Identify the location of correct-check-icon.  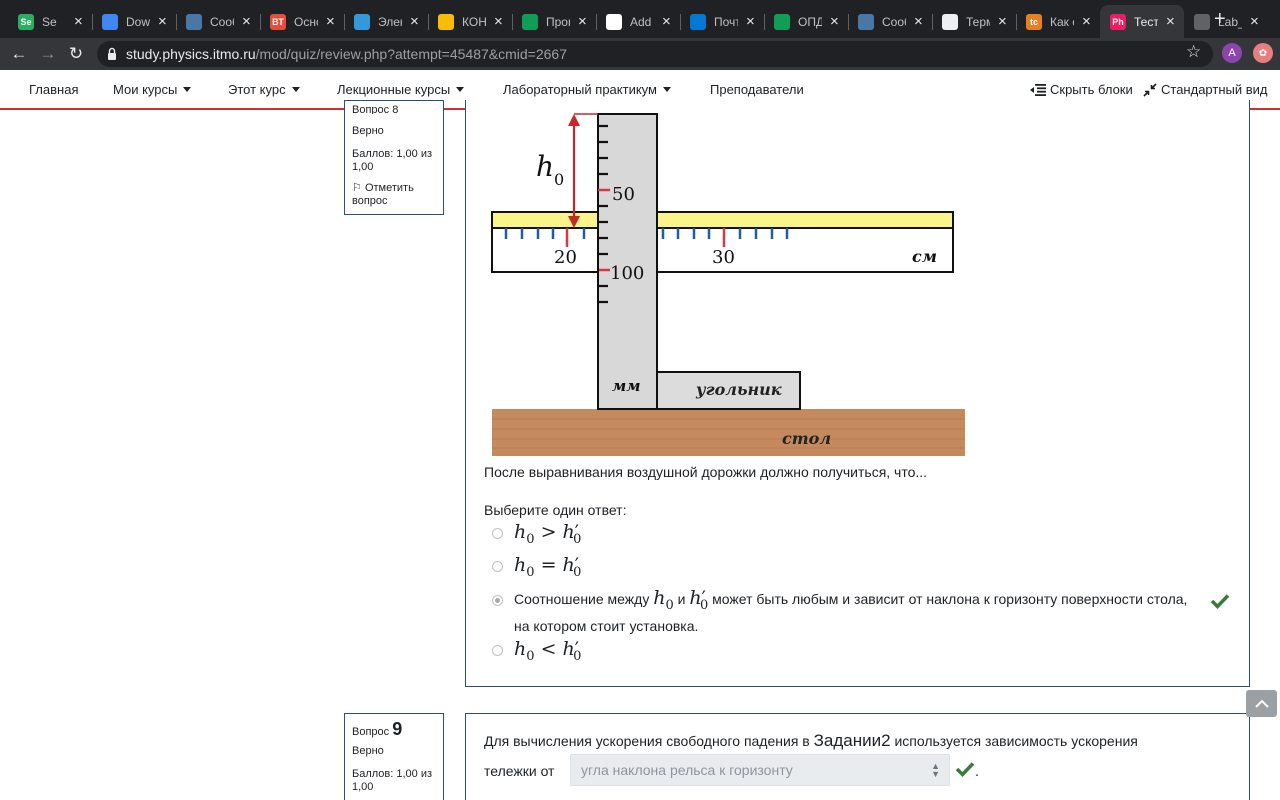
(1220, 601).